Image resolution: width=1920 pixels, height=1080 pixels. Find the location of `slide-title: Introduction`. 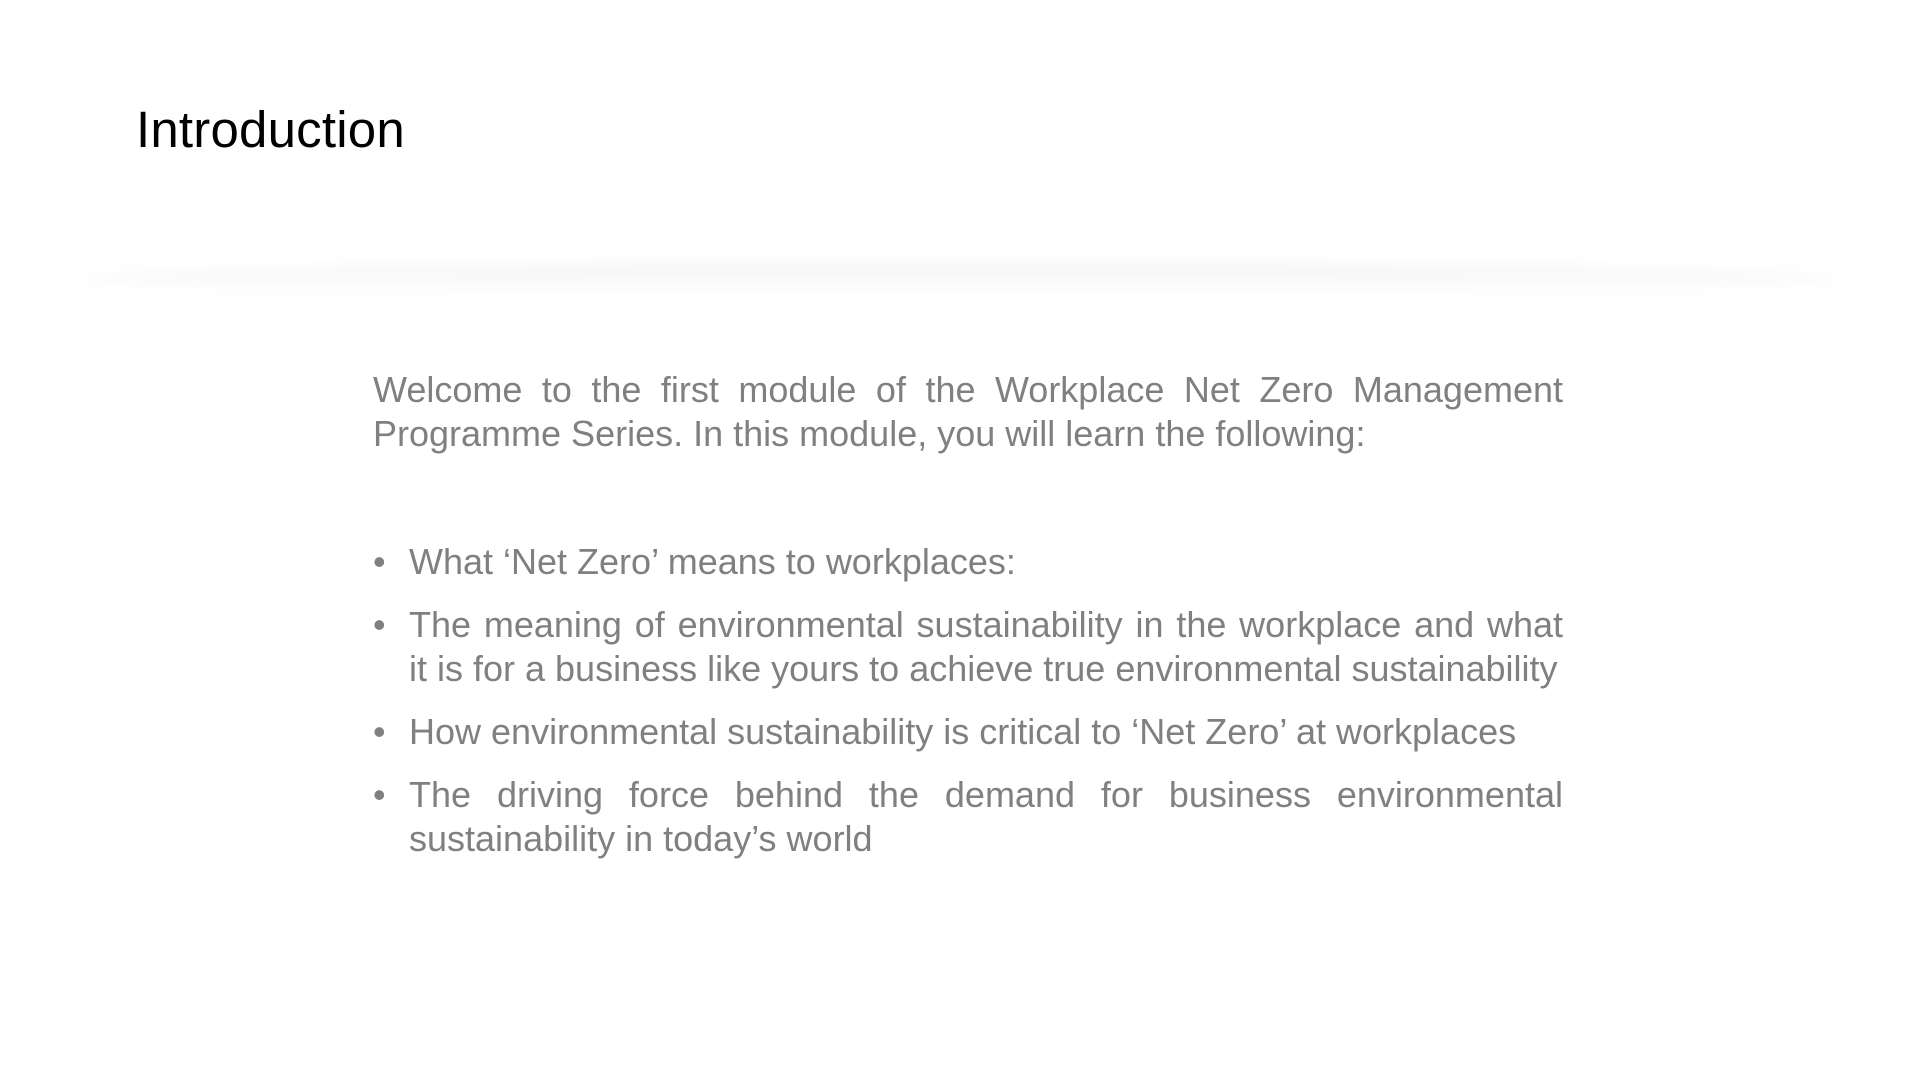

slide-title: Introduction is located at coordinates (270, 129).